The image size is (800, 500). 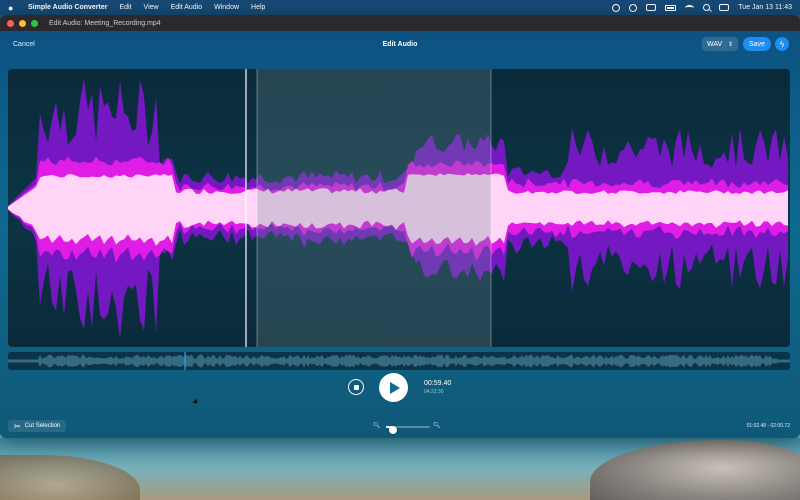 What do you see at coordinates (437, 425) in the screenshot?
I see `zoom-in-icon: 🔍︎` at bounding box center [437, 425].